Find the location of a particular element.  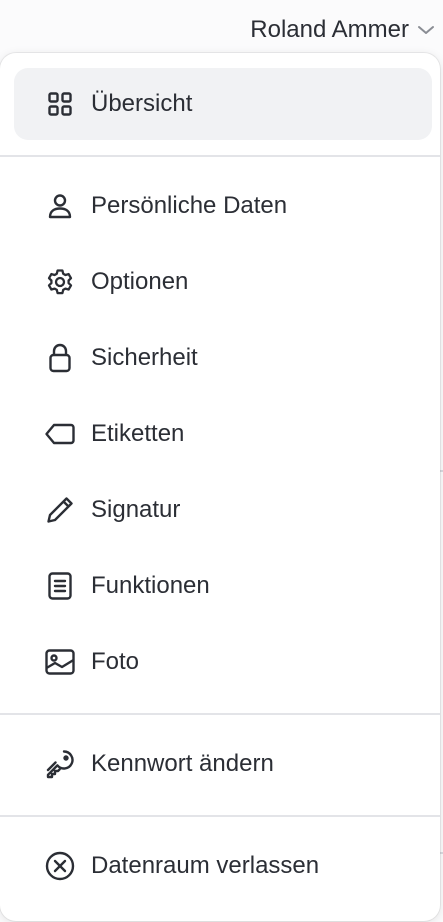

pen-icon is located at coordinates (60, 510).